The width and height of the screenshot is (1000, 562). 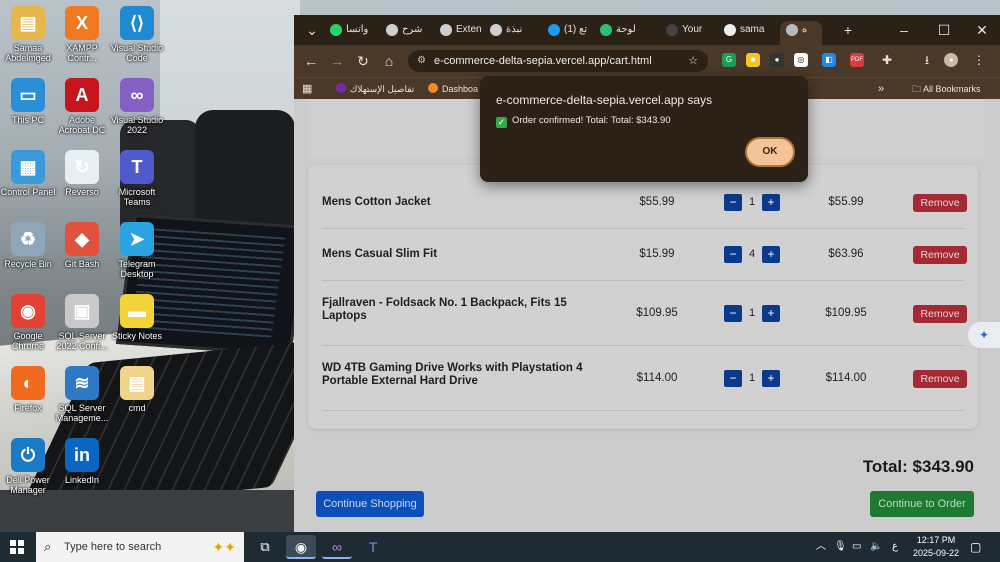 I want to click on desktop-icon-label: Google Chrome, so click(x=27, y=341).